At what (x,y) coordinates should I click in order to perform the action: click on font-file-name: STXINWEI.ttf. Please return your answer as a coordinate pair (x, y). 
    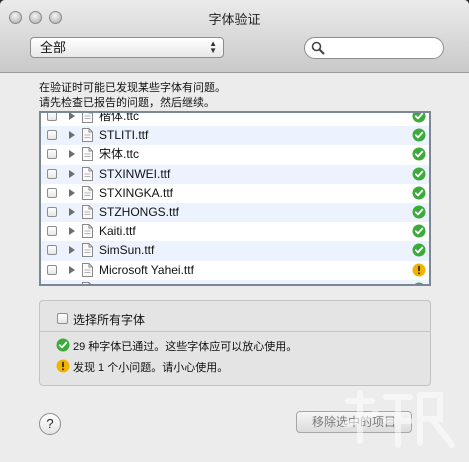
    Looking at the image, I should click on (135, 173).